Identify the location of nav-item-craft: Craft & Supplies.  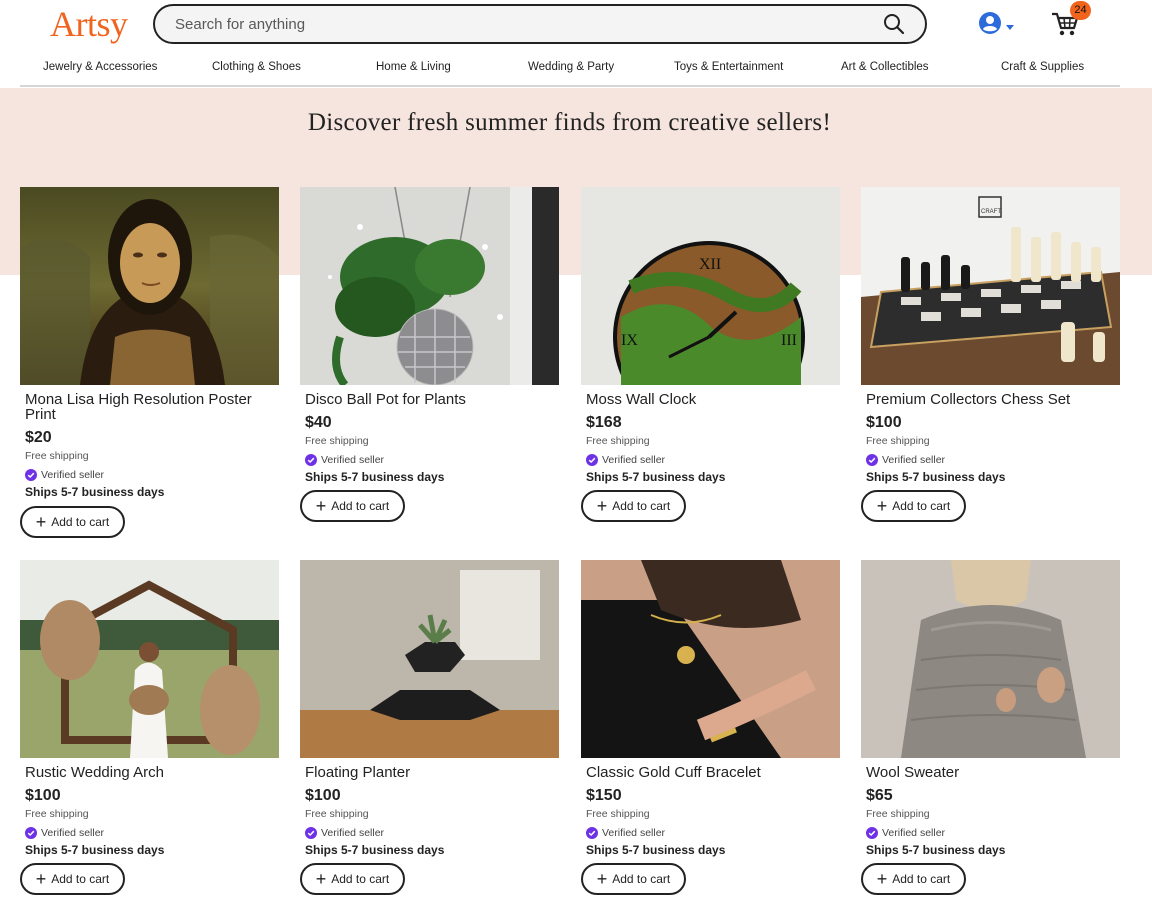
(1042, 67).